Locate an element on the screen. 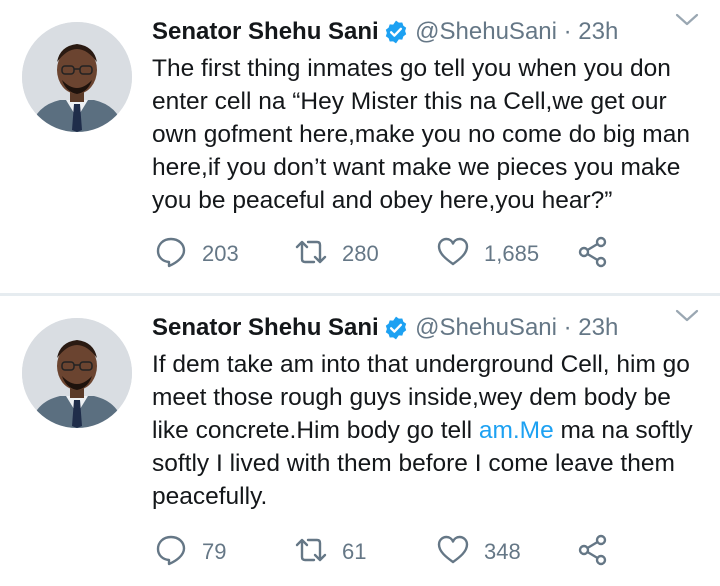  like-button: 348 is located at coordinates (478, 552).